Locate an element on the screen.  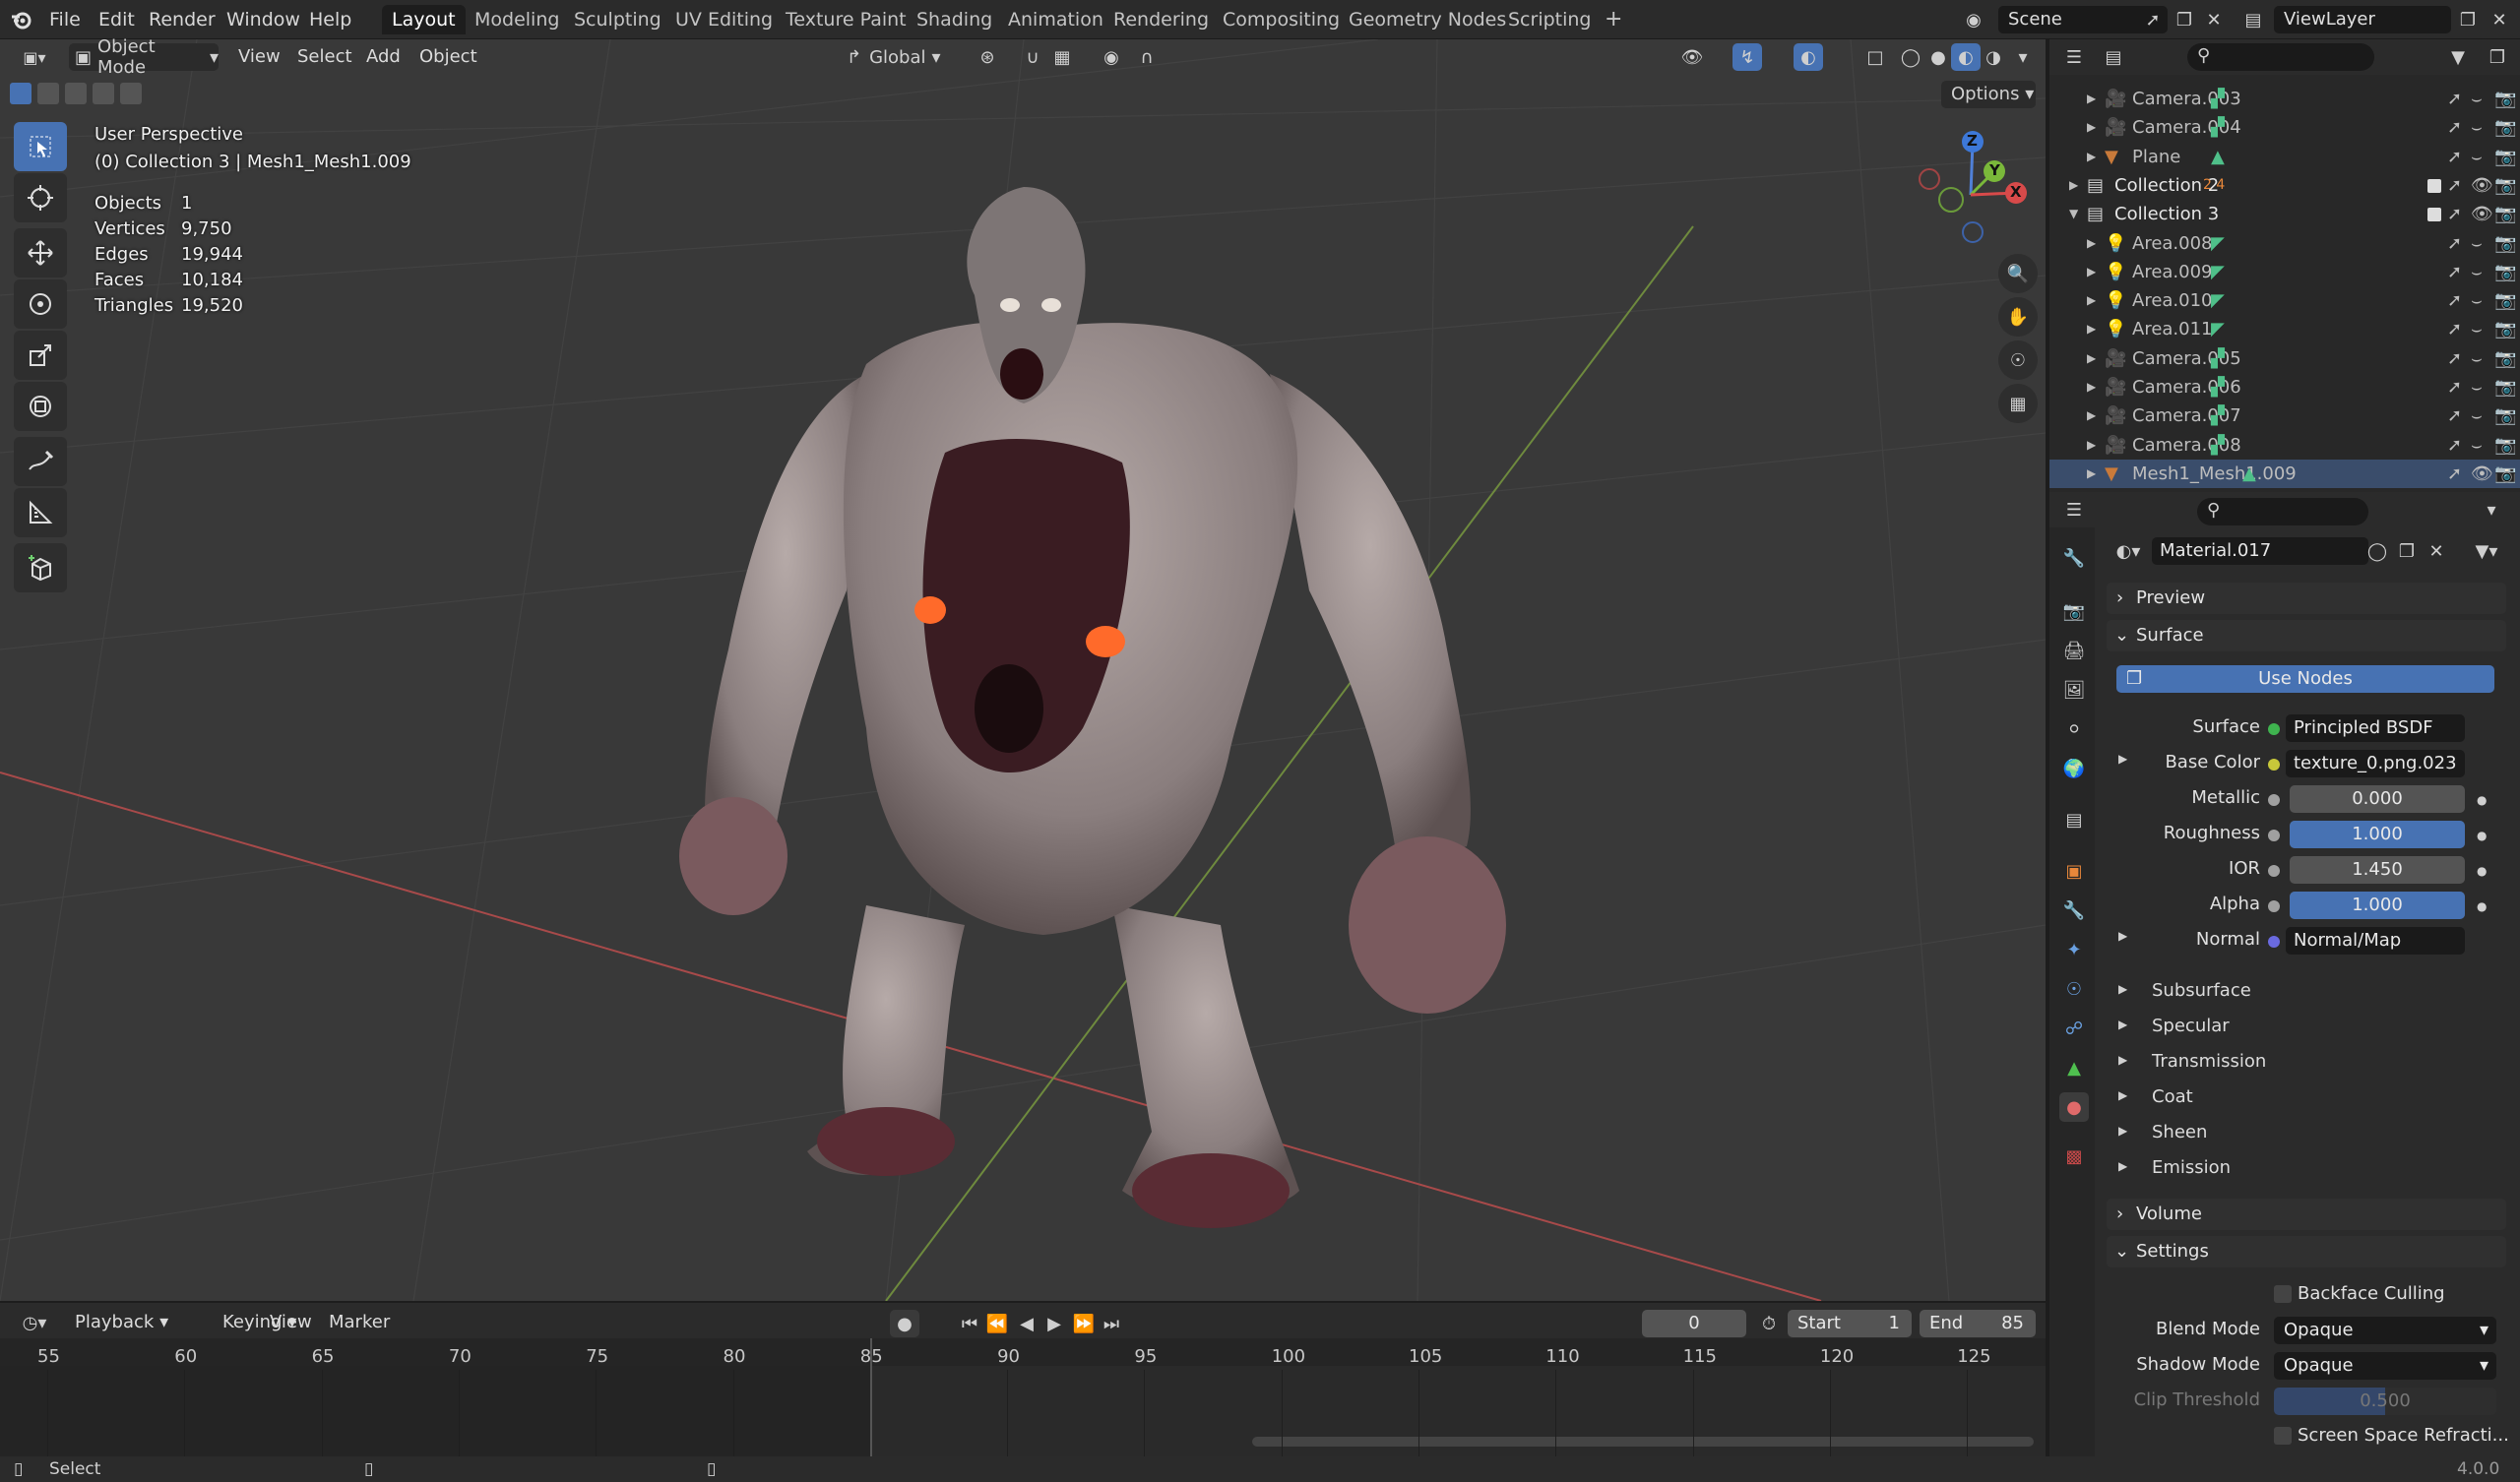
output-tab-icon: 🖨 is located at coordinates (2074, 650).